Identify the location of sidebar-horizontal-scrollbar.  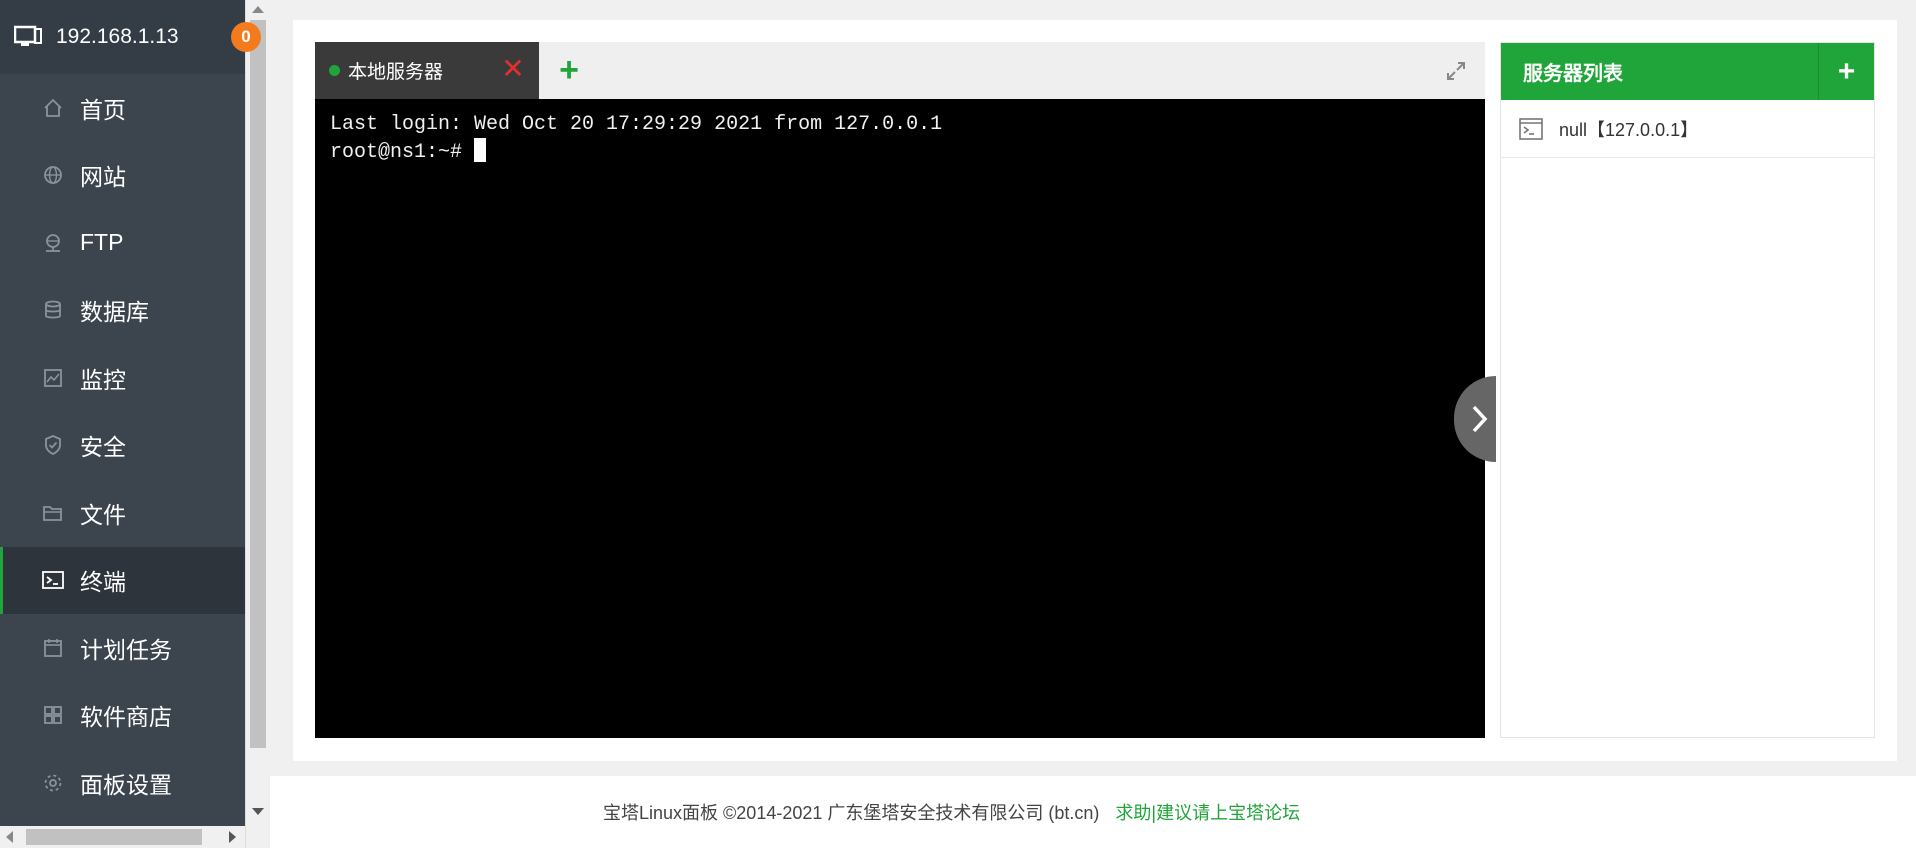
(122, 837).